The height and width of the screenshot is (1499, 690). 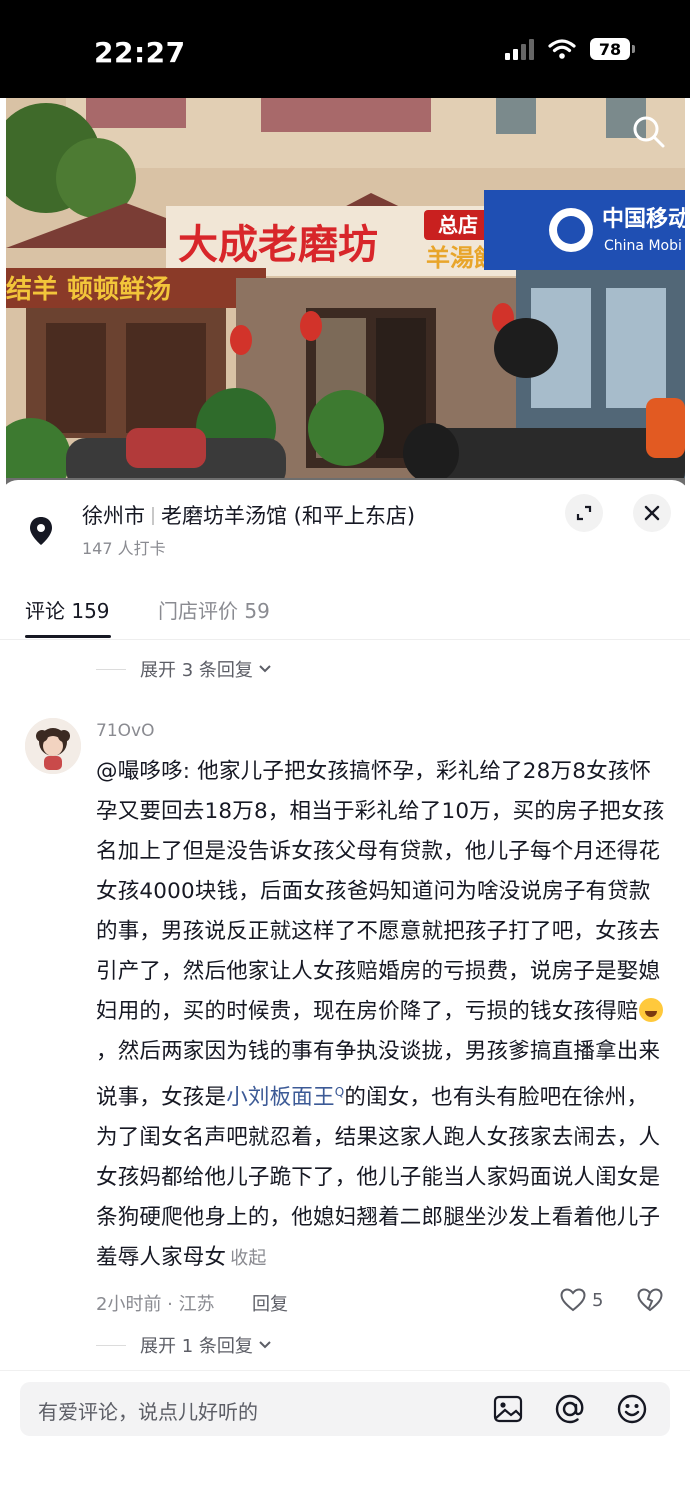 What do you see at coordinates (649, 132) in the screenshot?
I see `search-icon` at bounding box center [649, 132].